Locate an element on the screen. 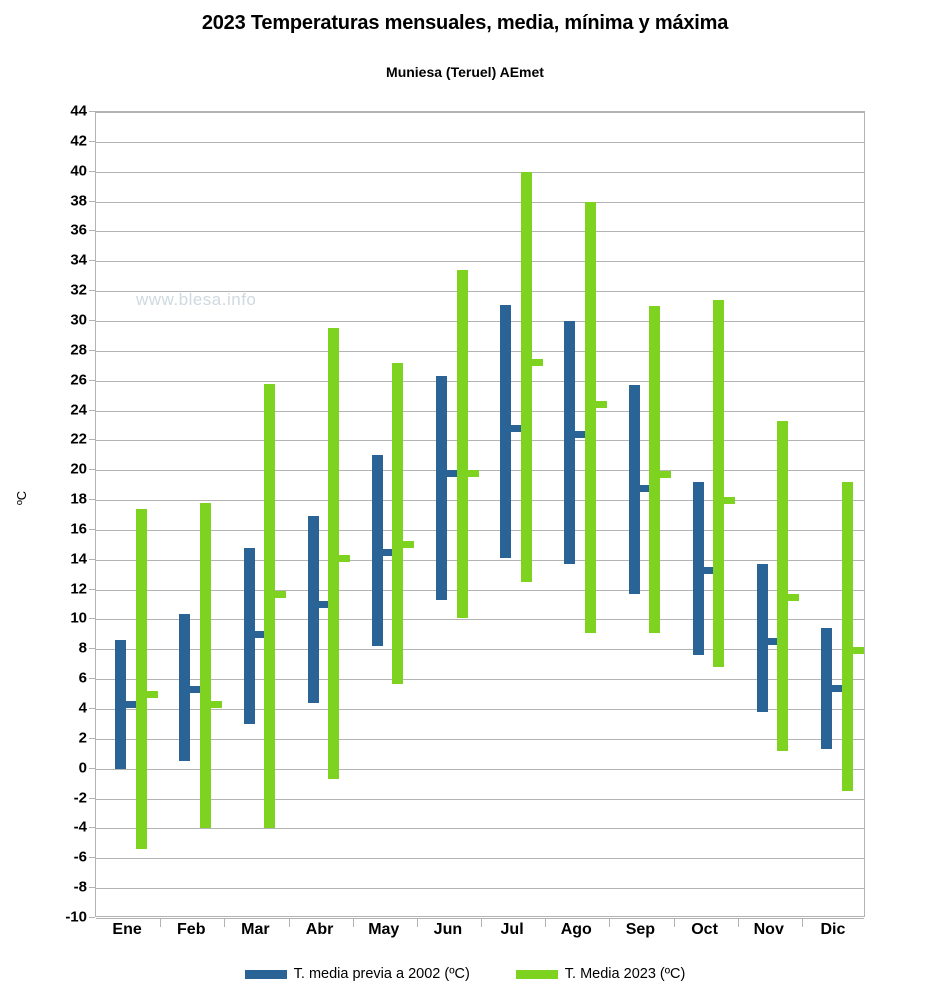 The image size is (930, 1005). y-axis-tick-label: 44 is located at coordinates (78, 111).